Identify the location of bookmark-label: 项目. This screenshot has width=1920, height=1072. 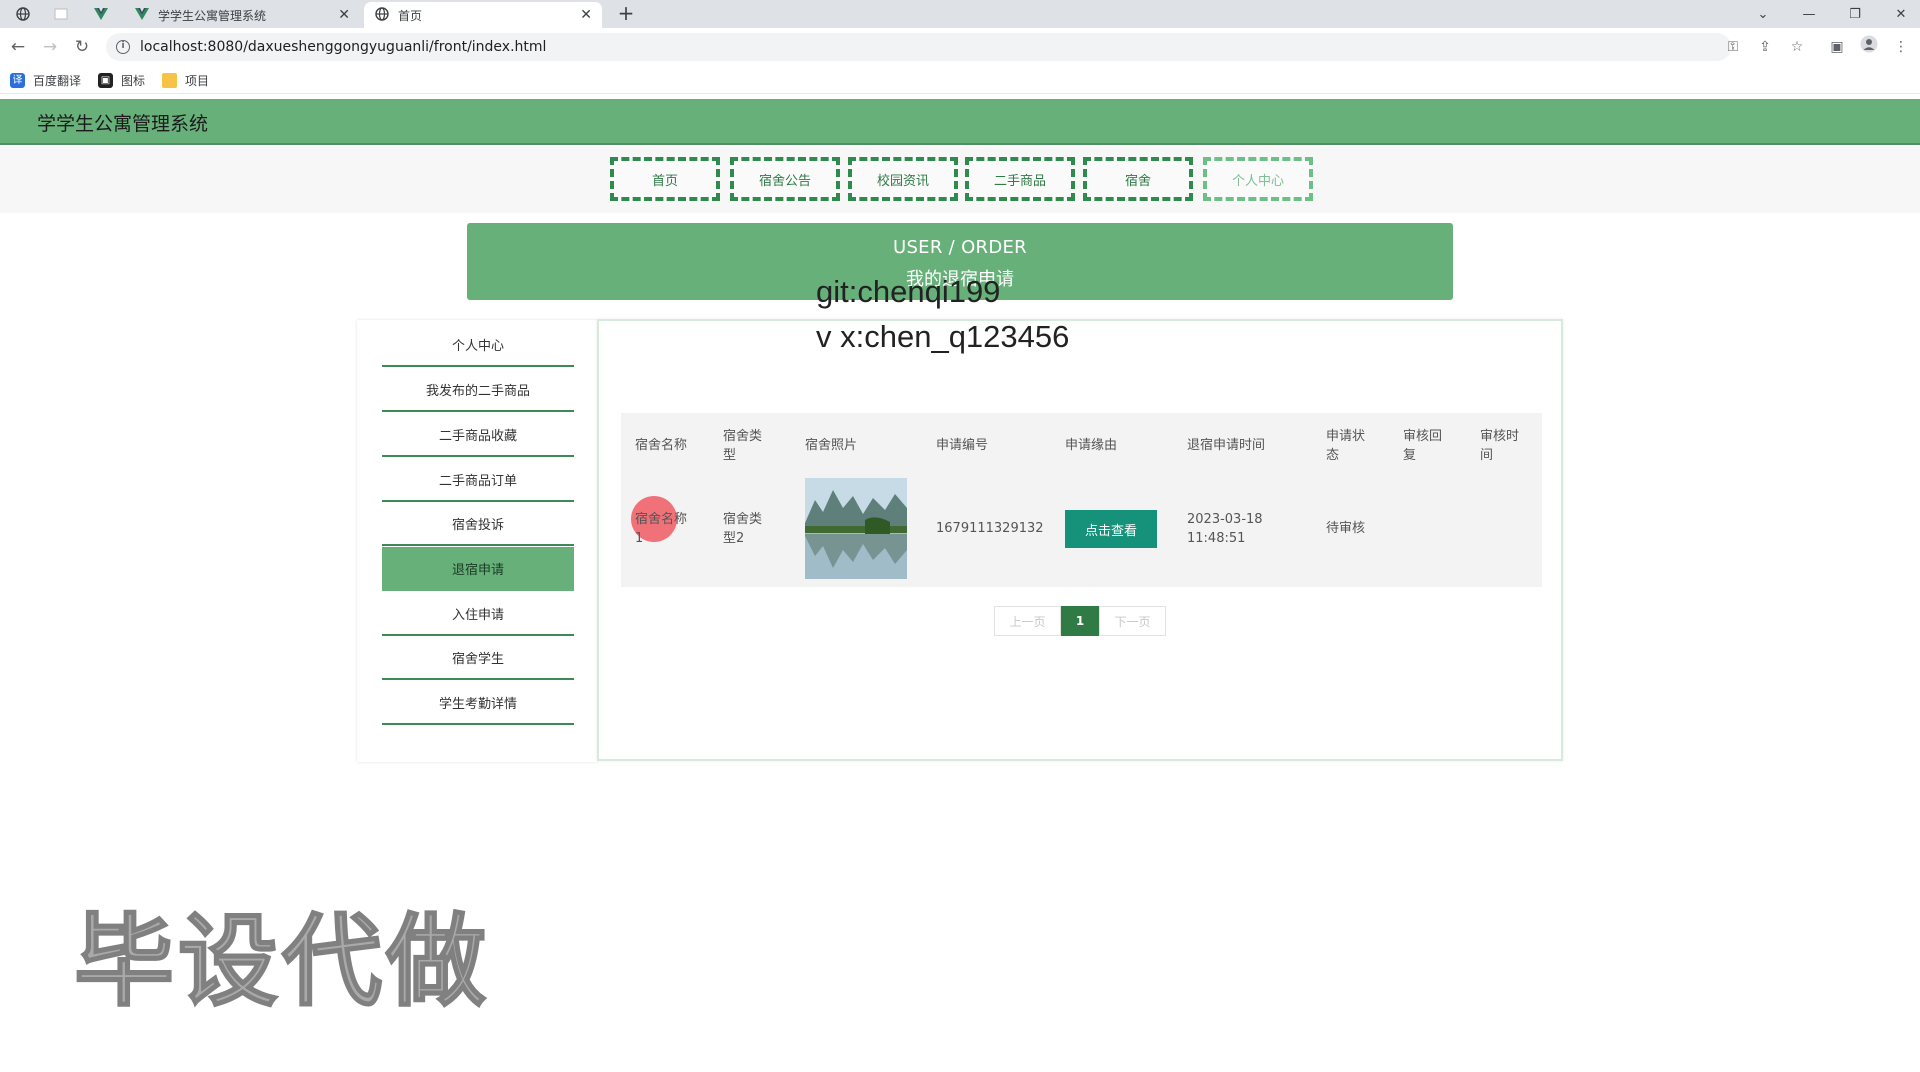
(197, 80).